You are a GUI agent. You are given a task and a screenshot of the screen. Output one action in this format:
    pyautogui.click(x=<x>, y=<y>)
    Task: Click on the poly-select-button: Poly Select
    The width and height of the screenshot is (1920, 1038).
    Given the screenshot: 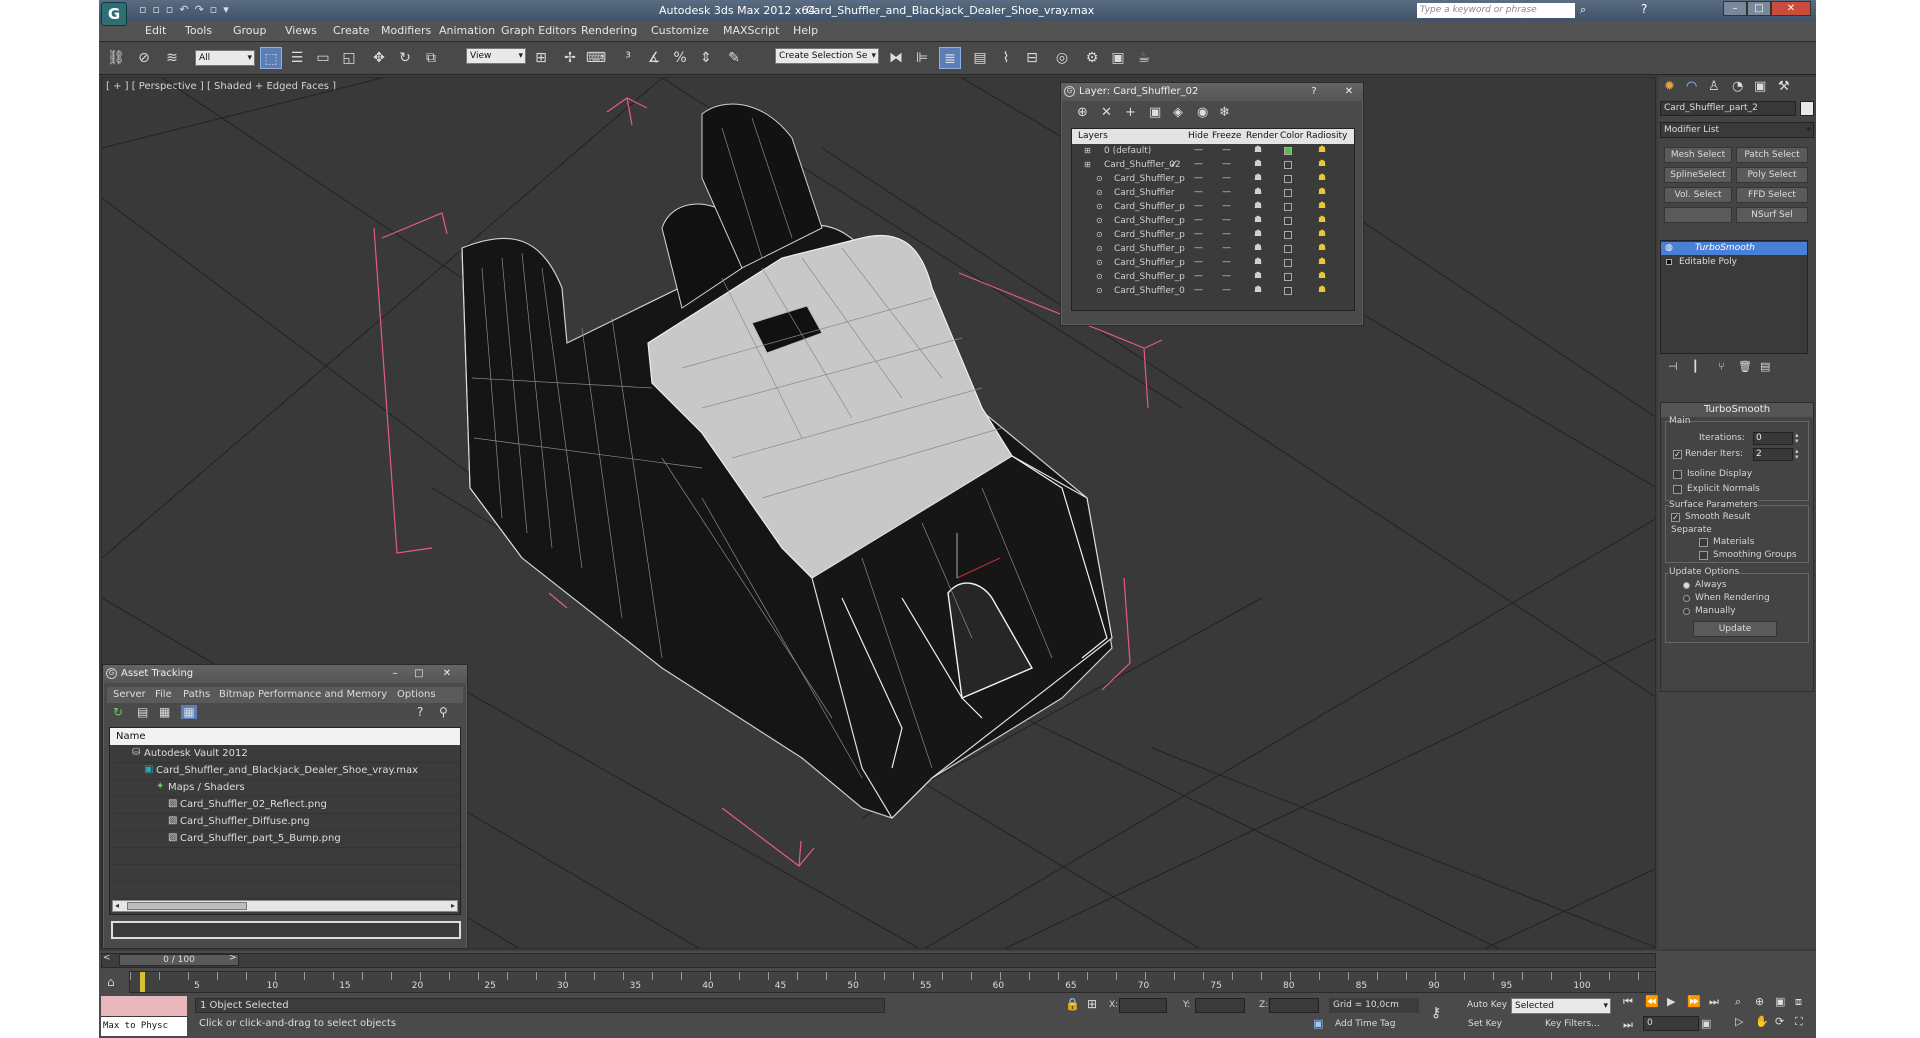 What is the action you would take?
    pyautogui.click(x=1772, y=175)
    